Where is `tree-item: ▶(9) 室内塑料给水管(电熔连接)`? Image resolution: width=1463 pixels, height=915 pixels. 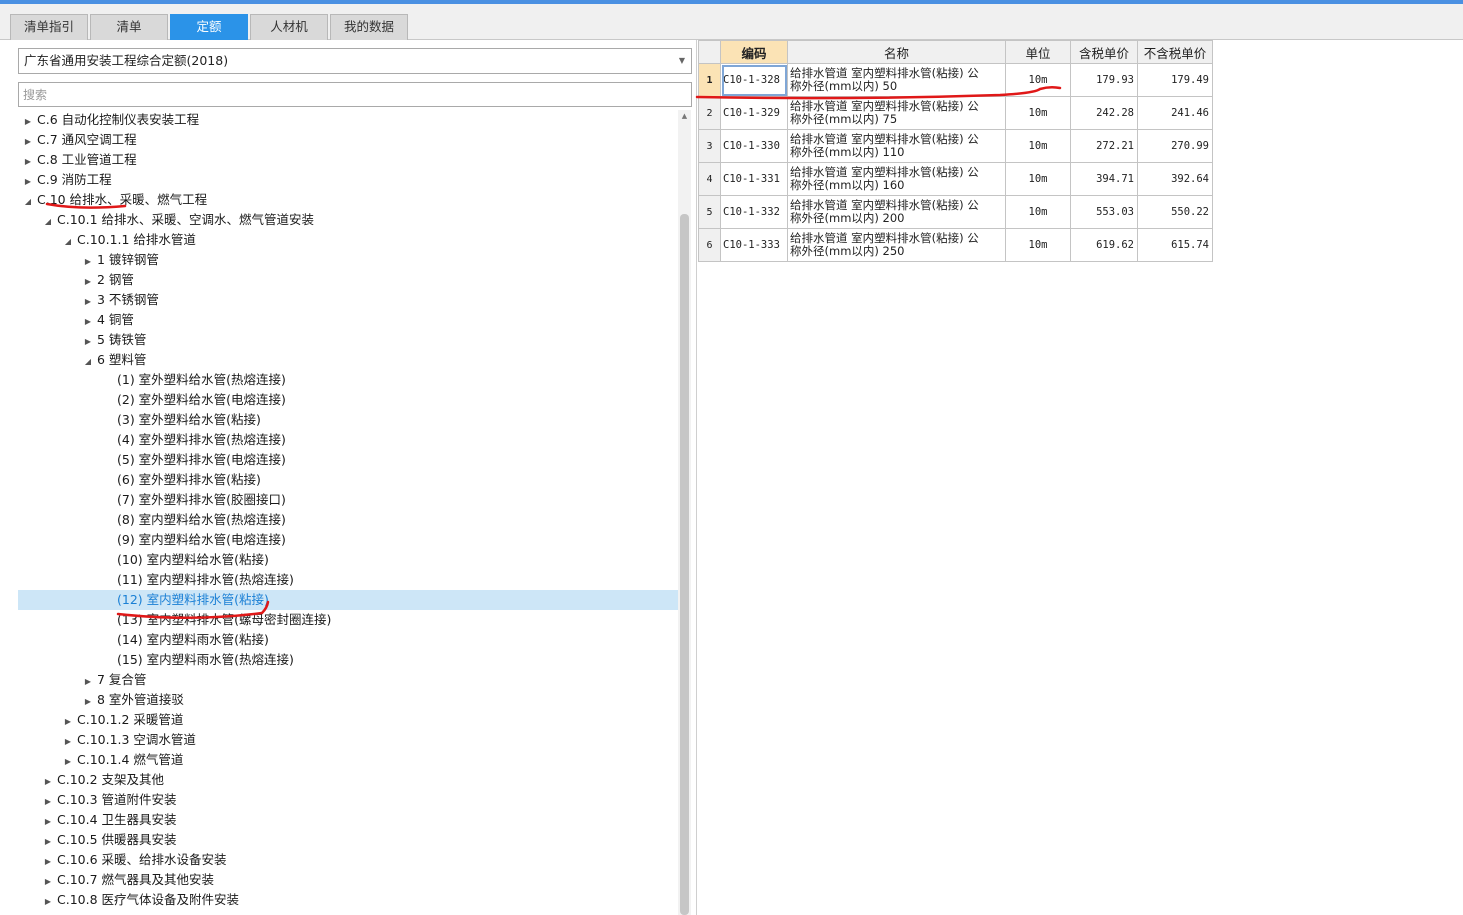
tree-item: ▶(9) 室内塑料给水管(电熔连接) is located at coordinates (348, 540).